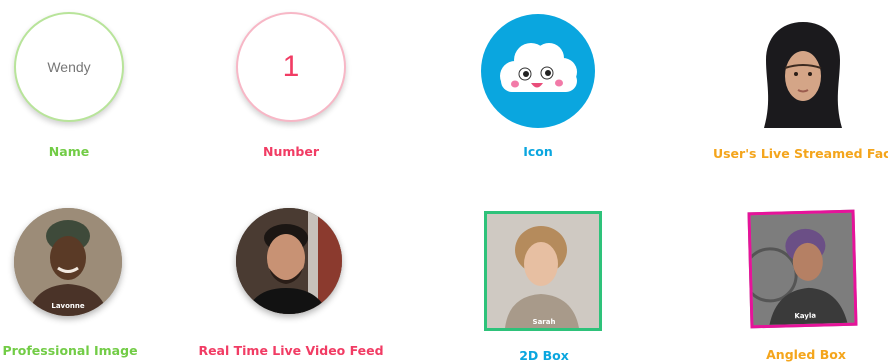 The width and height of the screenshot is (888, 363). I want to click on name-label: Name, so click(69, 151).